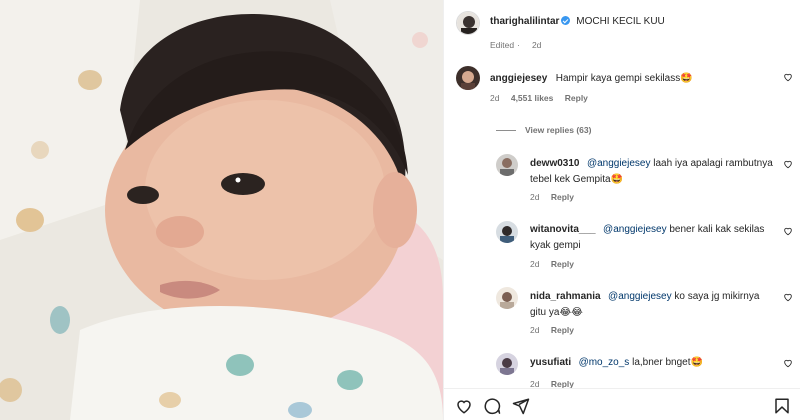 Image resolution: width=800 pixels, height=420 pixels. Describe the element at coordinates (565, 296) in the screenshot. I see `reply-username: nida_rahmania` at that location.